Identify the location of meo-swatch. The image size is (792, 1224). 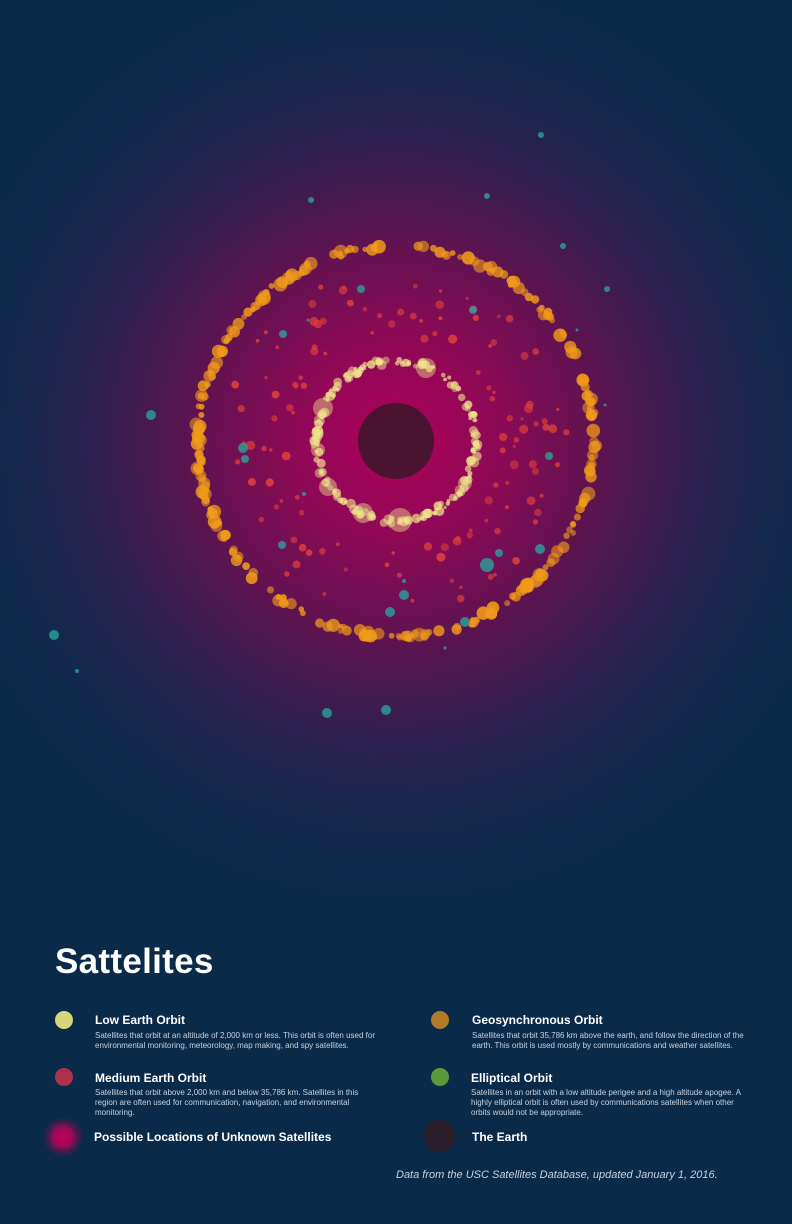
(64, 1077).